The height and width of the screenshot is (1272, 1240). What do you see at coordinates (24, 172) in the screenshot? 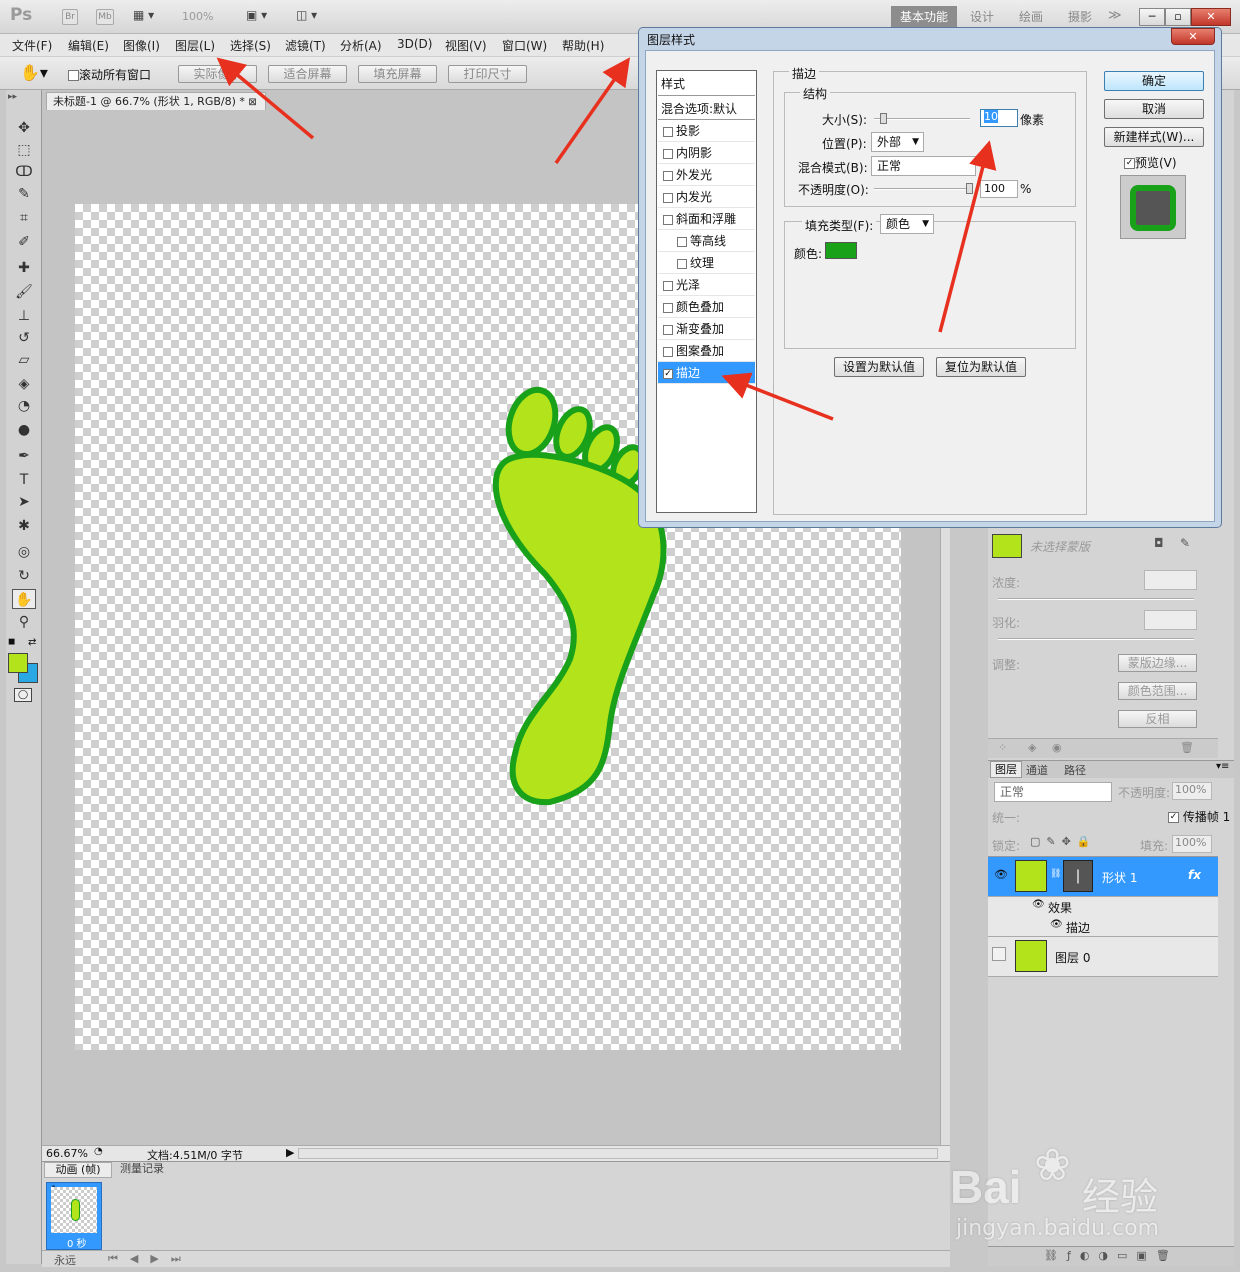
I see `lasso-tool-icon: ↀ` at bounding box center [24, 172].